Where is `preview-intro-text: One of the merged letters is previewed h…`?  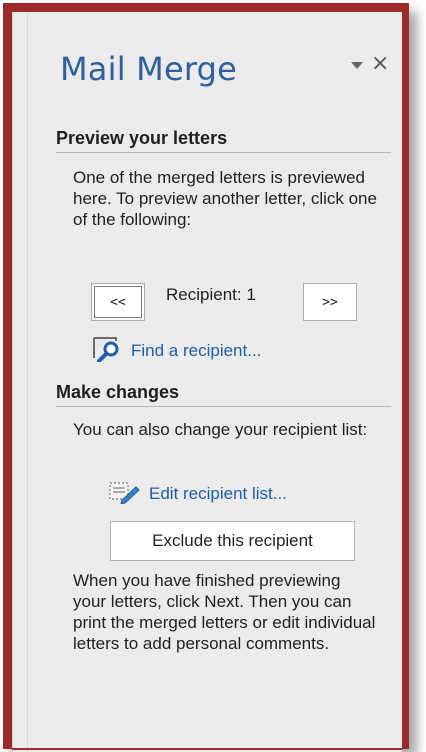
preview-intro-text: One of the merged letters is previewed h… is located at coordinates (225, 198).